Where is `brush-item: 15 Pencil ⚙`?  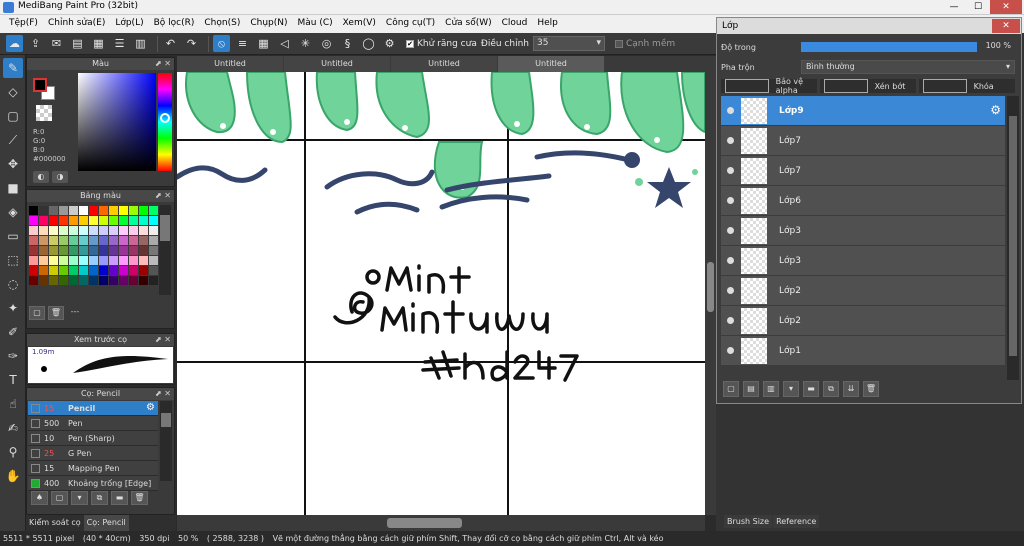
brush-item: 15 Pencil ⚙ is located at coordinates (93, 408).